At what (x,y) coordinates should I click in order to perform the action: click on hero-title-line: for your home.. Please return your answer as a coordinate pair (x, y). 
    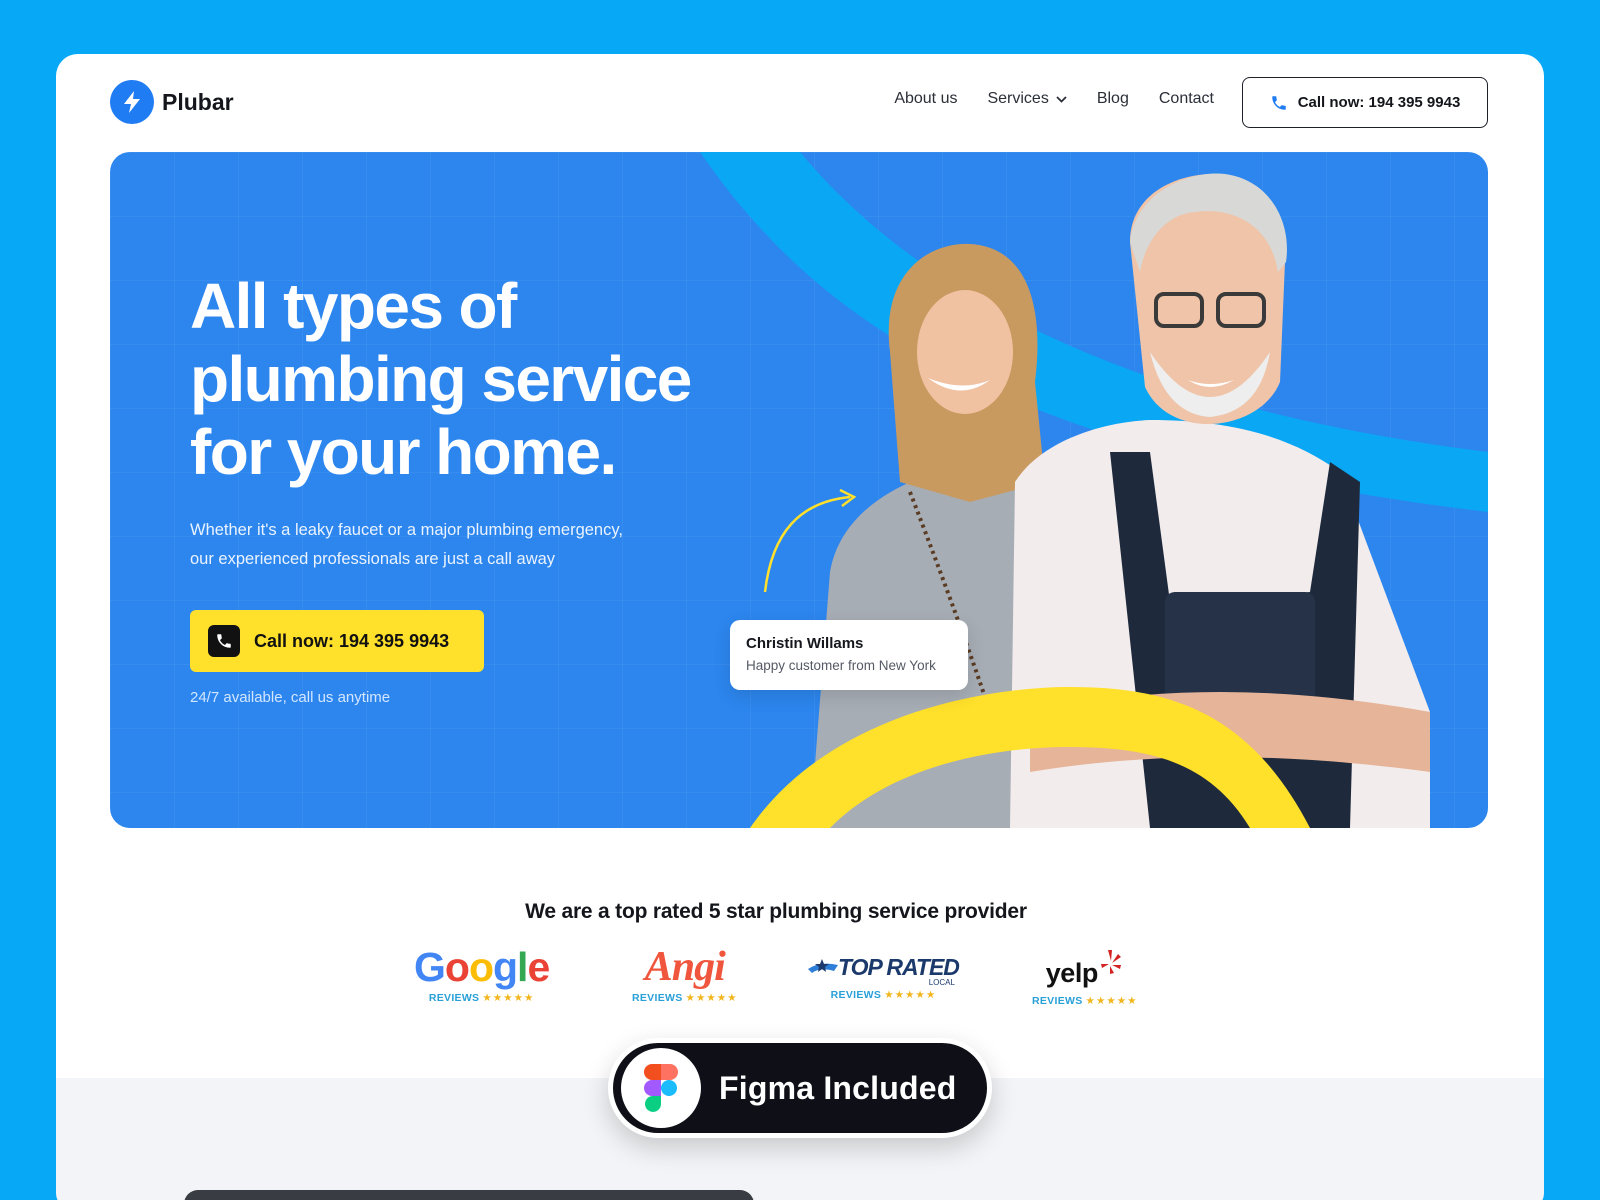
    Looking at the image, I should click on (403, 452).